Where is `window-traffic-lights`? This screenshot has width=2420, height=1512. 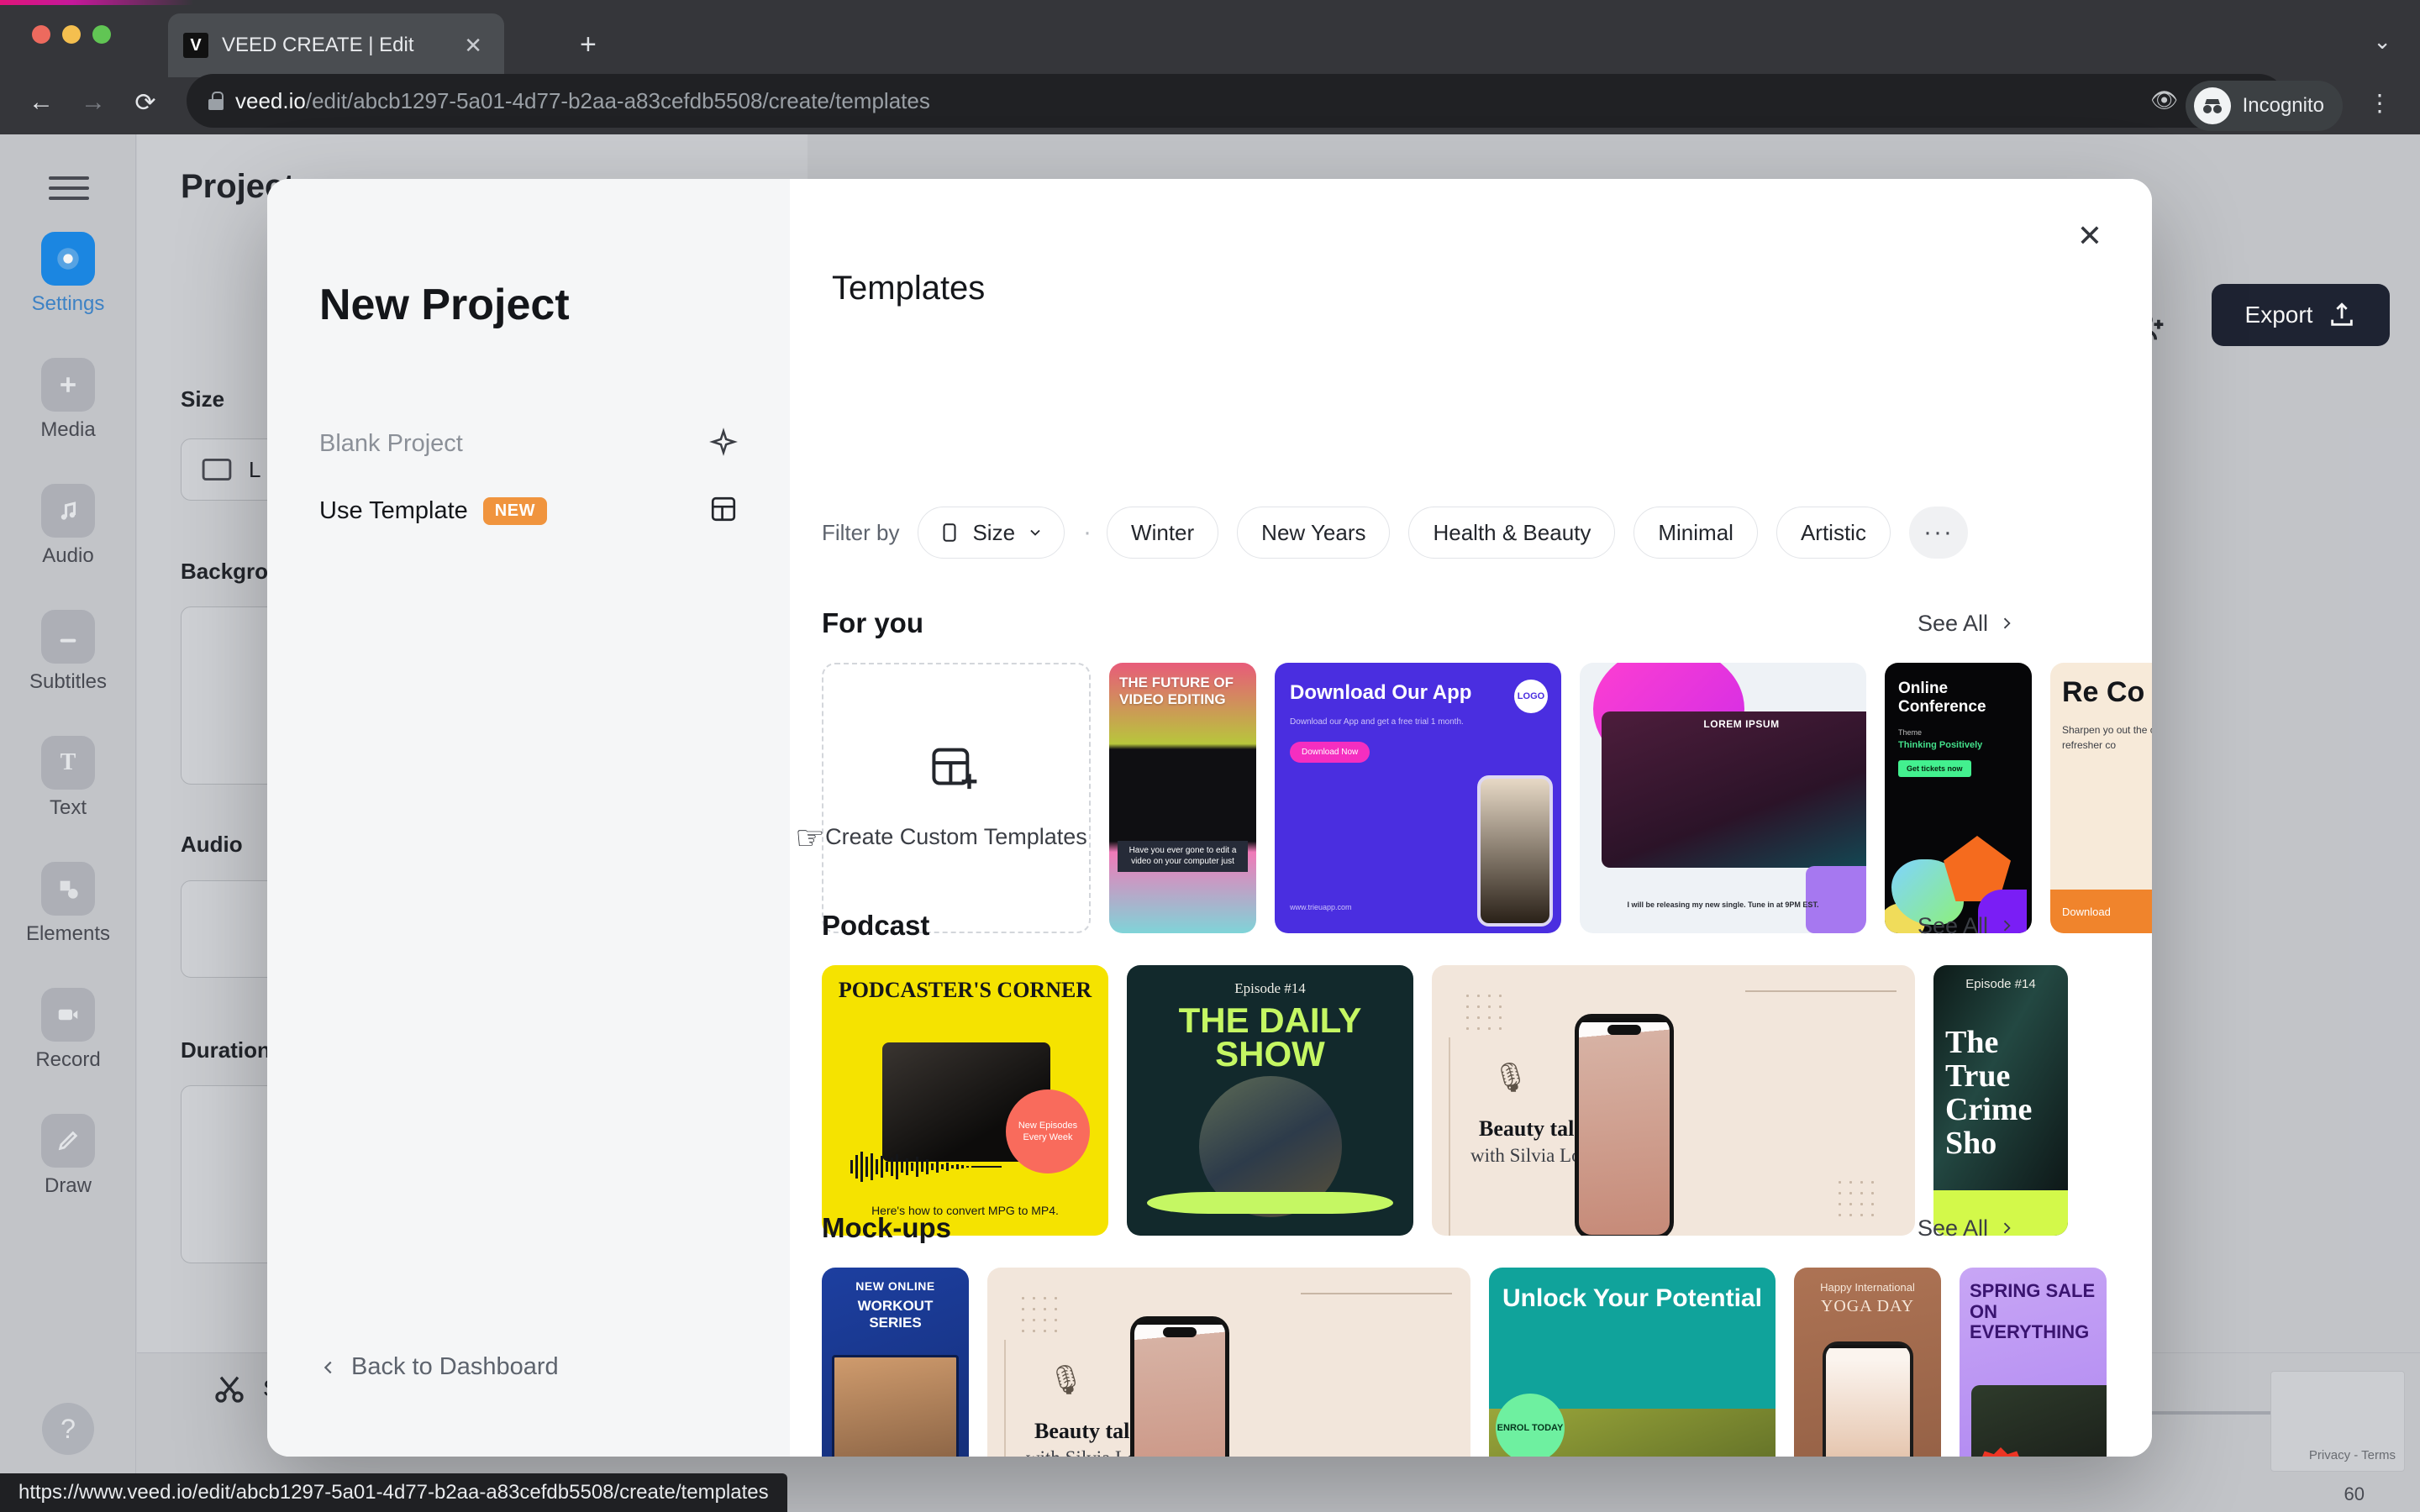
window-traffic-lights is located at coordinates (71, 34).